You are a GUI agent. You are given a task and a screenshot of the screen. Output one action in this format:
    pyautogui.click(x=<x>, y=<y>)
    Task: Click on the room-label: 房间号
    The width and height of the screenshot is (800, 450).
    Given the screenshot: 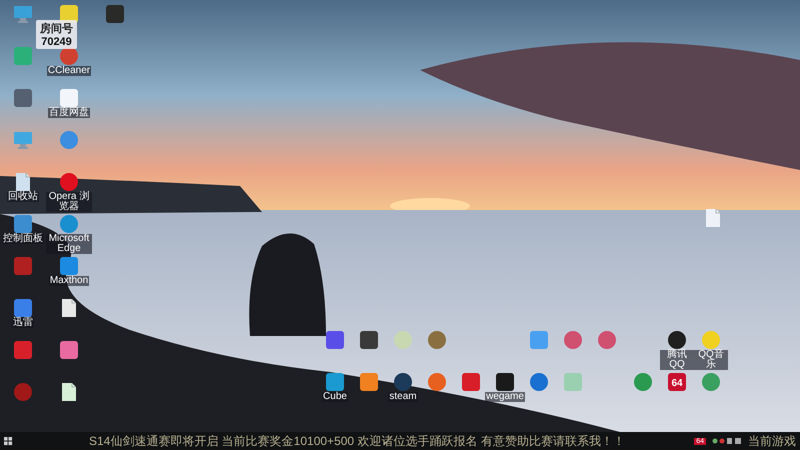 What is the action you would take?
    pyautogui.click(x=56, y=29)
    